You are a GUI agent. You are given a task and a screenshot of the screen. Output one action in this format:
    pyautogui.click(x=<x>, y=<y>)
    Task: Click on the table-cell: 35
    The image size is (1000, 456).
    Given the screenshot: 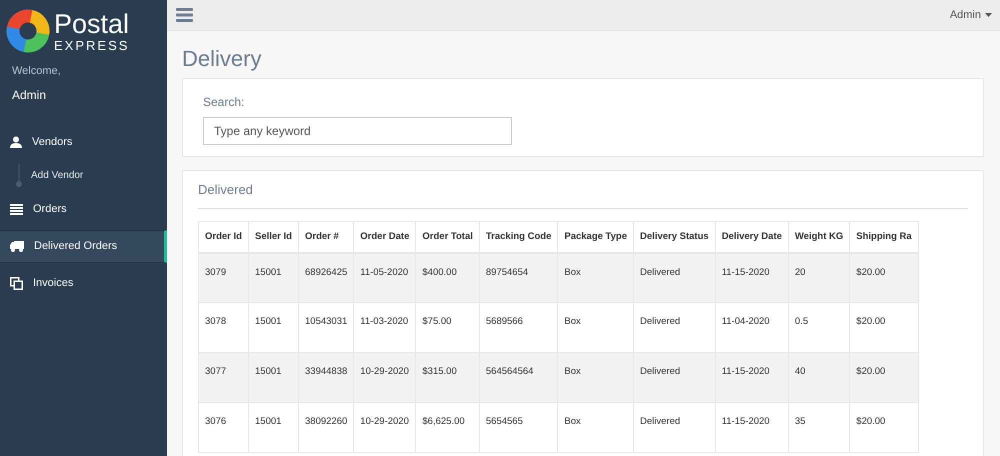 What is the action you would take?
    pyautogui.click(x=819, y=427)
    